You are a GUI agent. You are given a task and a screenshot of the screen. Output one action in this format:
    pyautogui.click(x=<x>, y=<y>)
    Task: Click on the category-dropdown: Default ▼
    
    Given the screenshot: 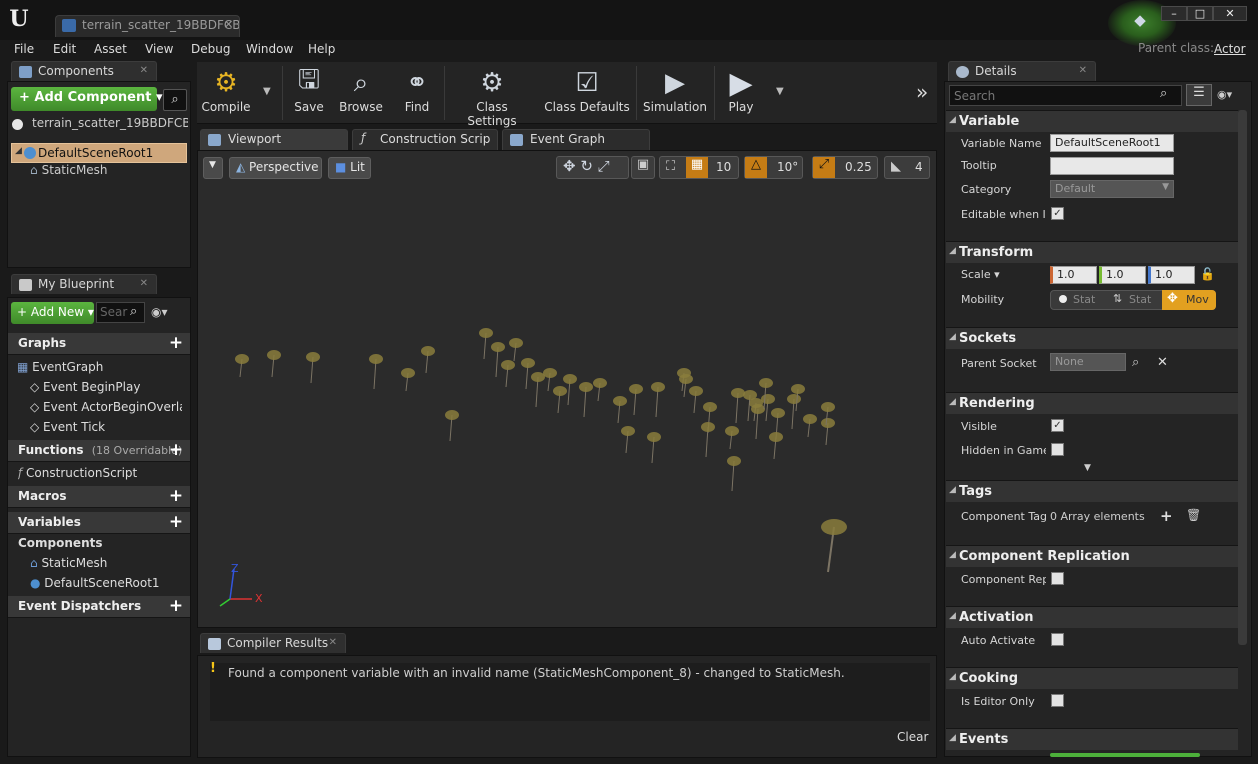 What is the action you would take?
    pyautogui.click(x=1112, y=189)
    